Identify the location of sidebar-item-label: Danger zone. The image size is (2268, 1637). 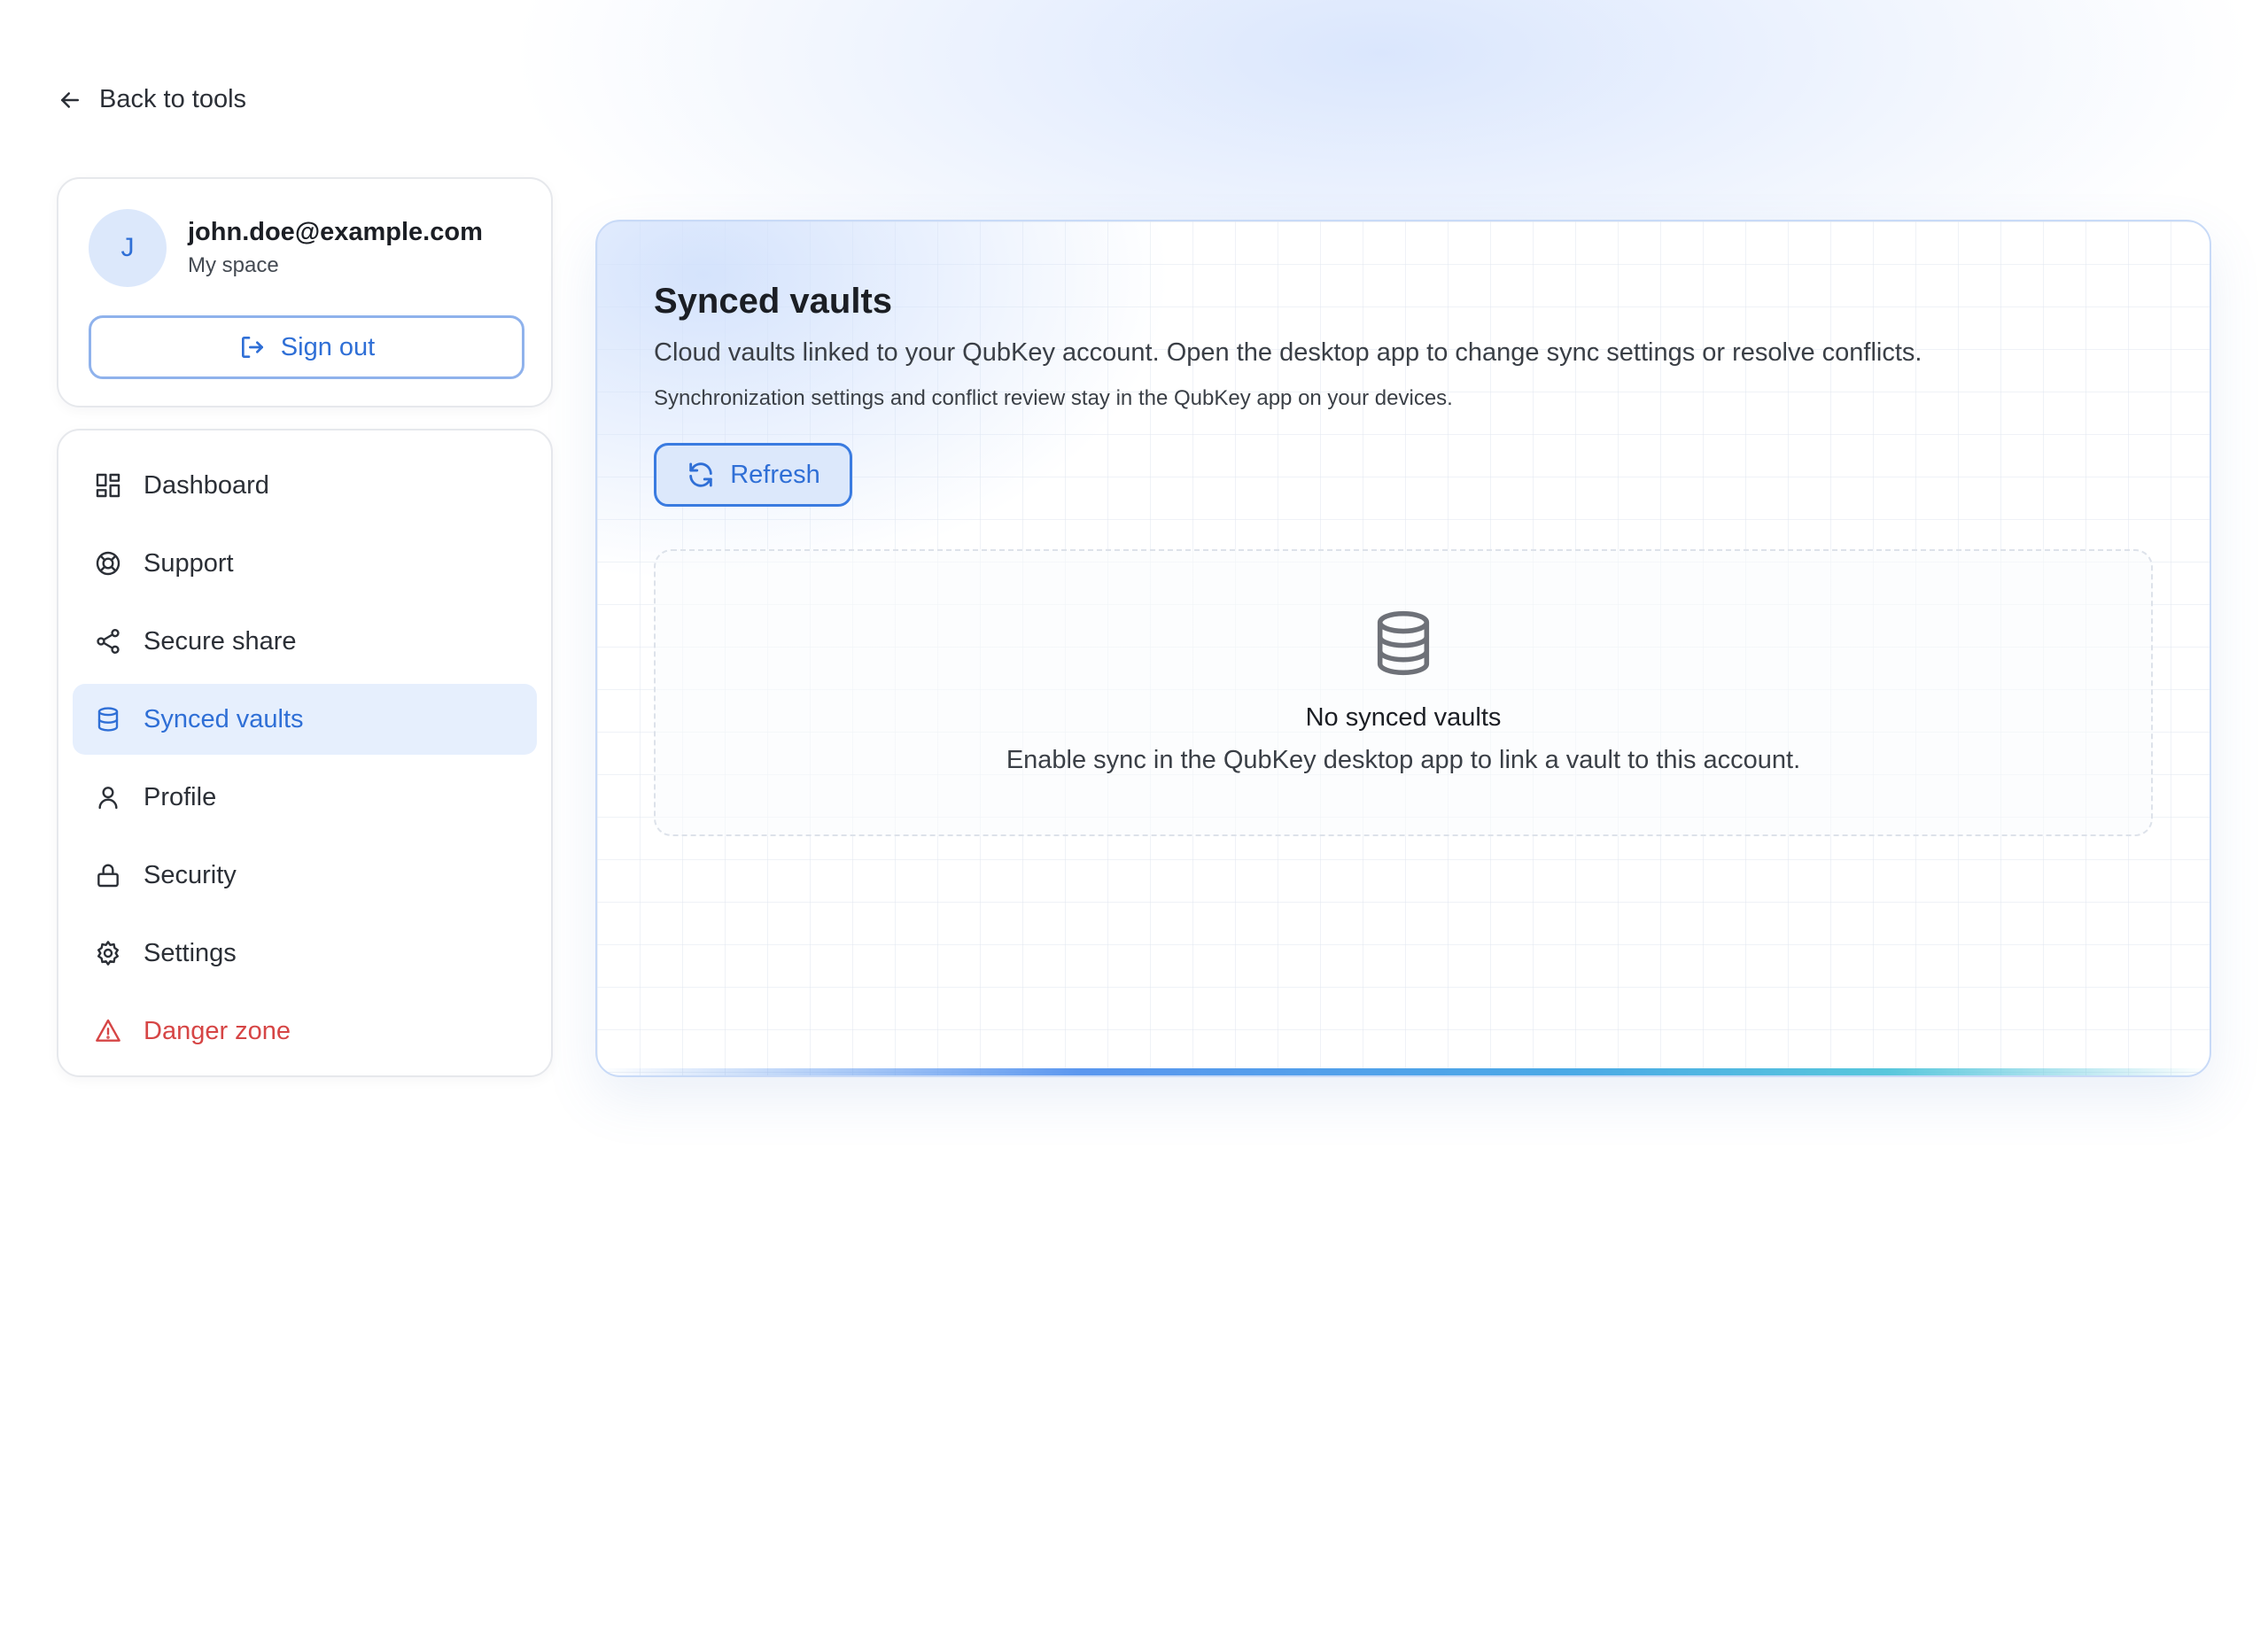
(217, 1030).